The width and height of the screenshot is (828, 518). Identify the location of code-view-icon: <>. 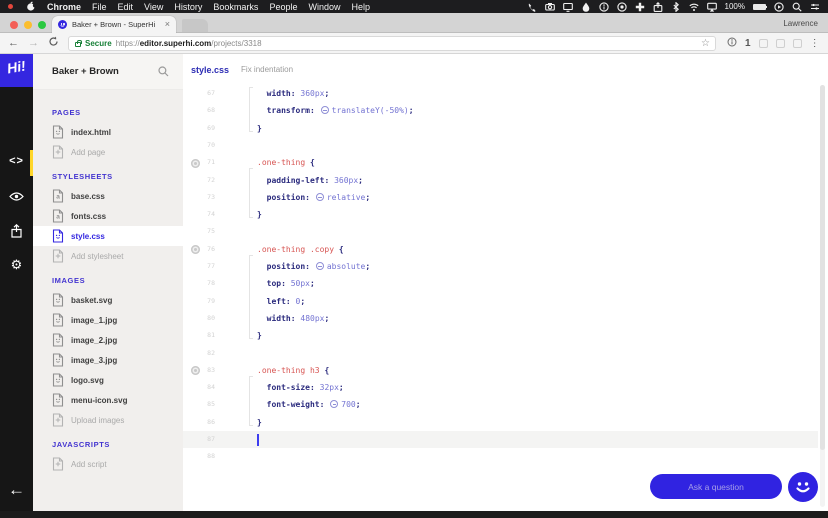
(16, 161).